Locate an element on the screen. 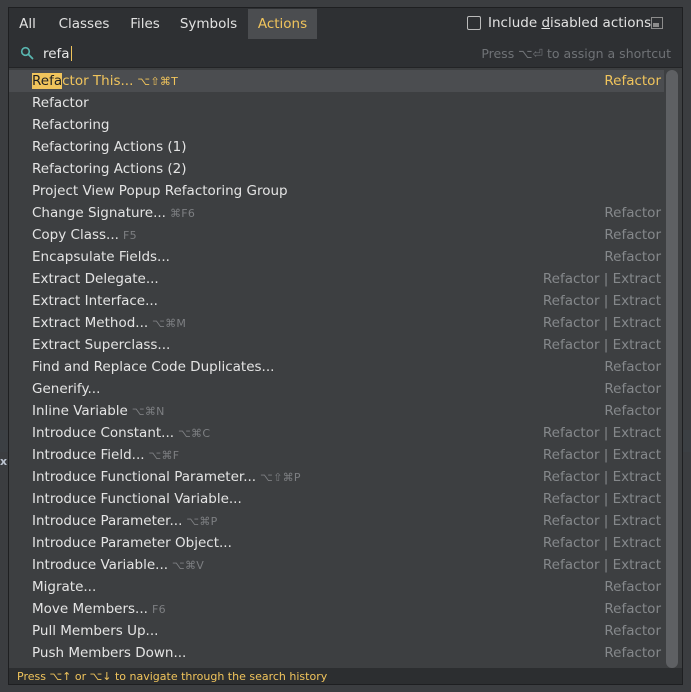 This screenshot has width=691, height=692. result-shortcut: ⌥⌘M is located at coordinates (169, 323).